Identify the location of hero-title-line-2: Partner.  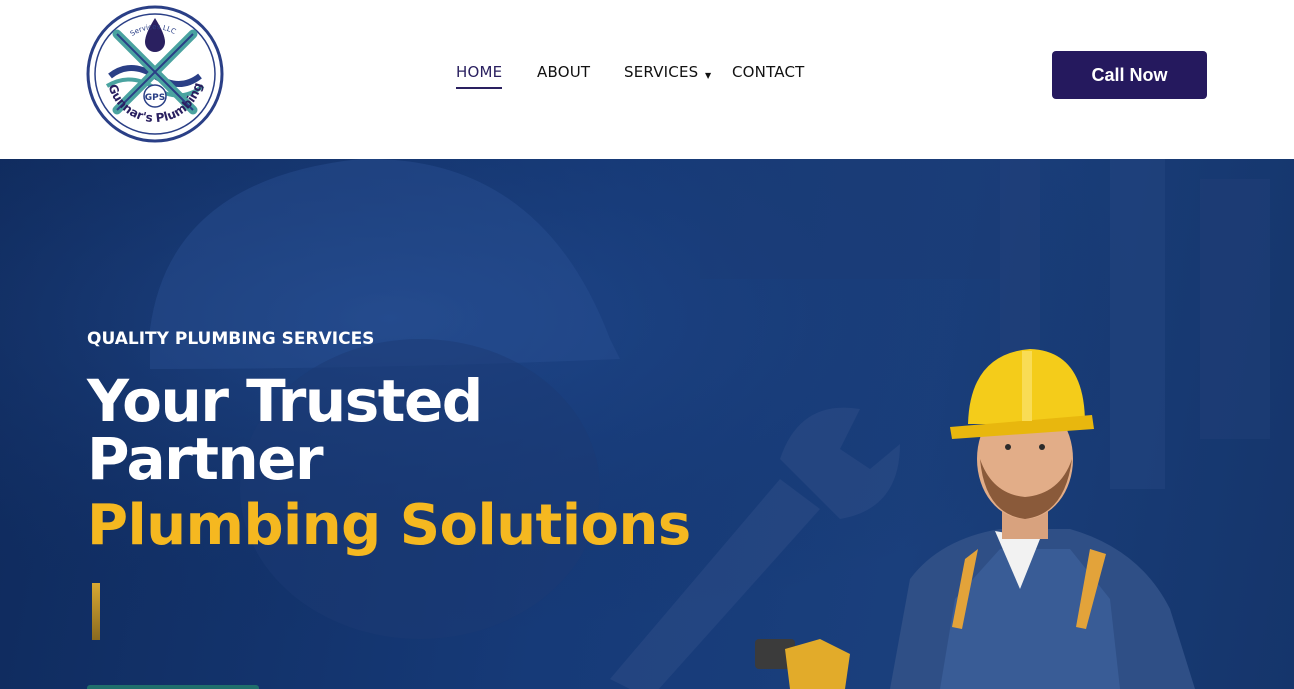
(205, 459).